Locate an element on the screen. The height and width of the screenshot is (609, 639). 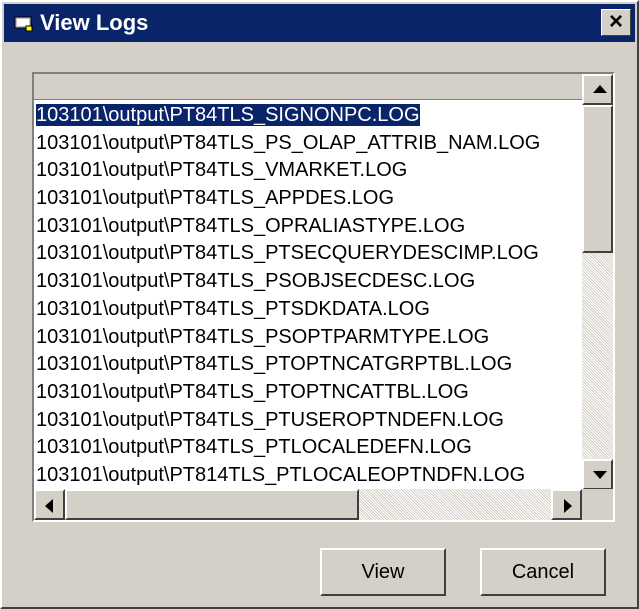
list-item-label: 103101\output\PT84TLS_PSOPTPARMTYPE.LOG is located at coordinates (263, 336).